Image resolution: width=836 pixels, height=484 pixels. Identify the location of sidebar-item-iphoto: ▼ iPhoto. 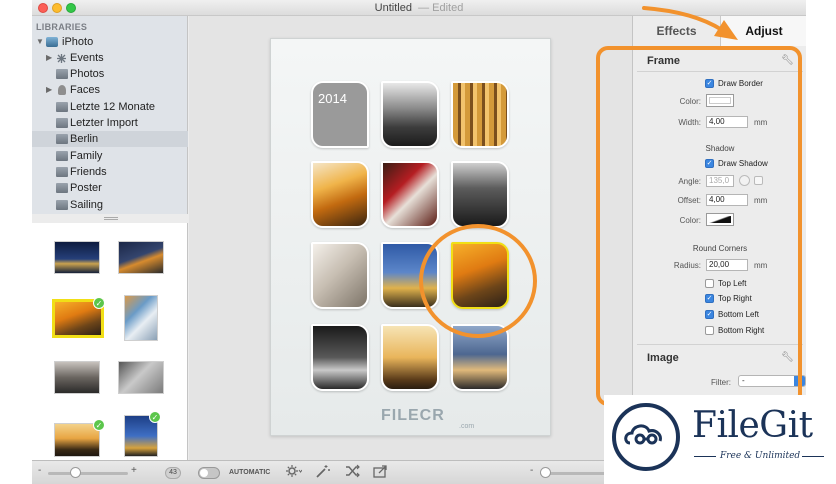
(110, 42).